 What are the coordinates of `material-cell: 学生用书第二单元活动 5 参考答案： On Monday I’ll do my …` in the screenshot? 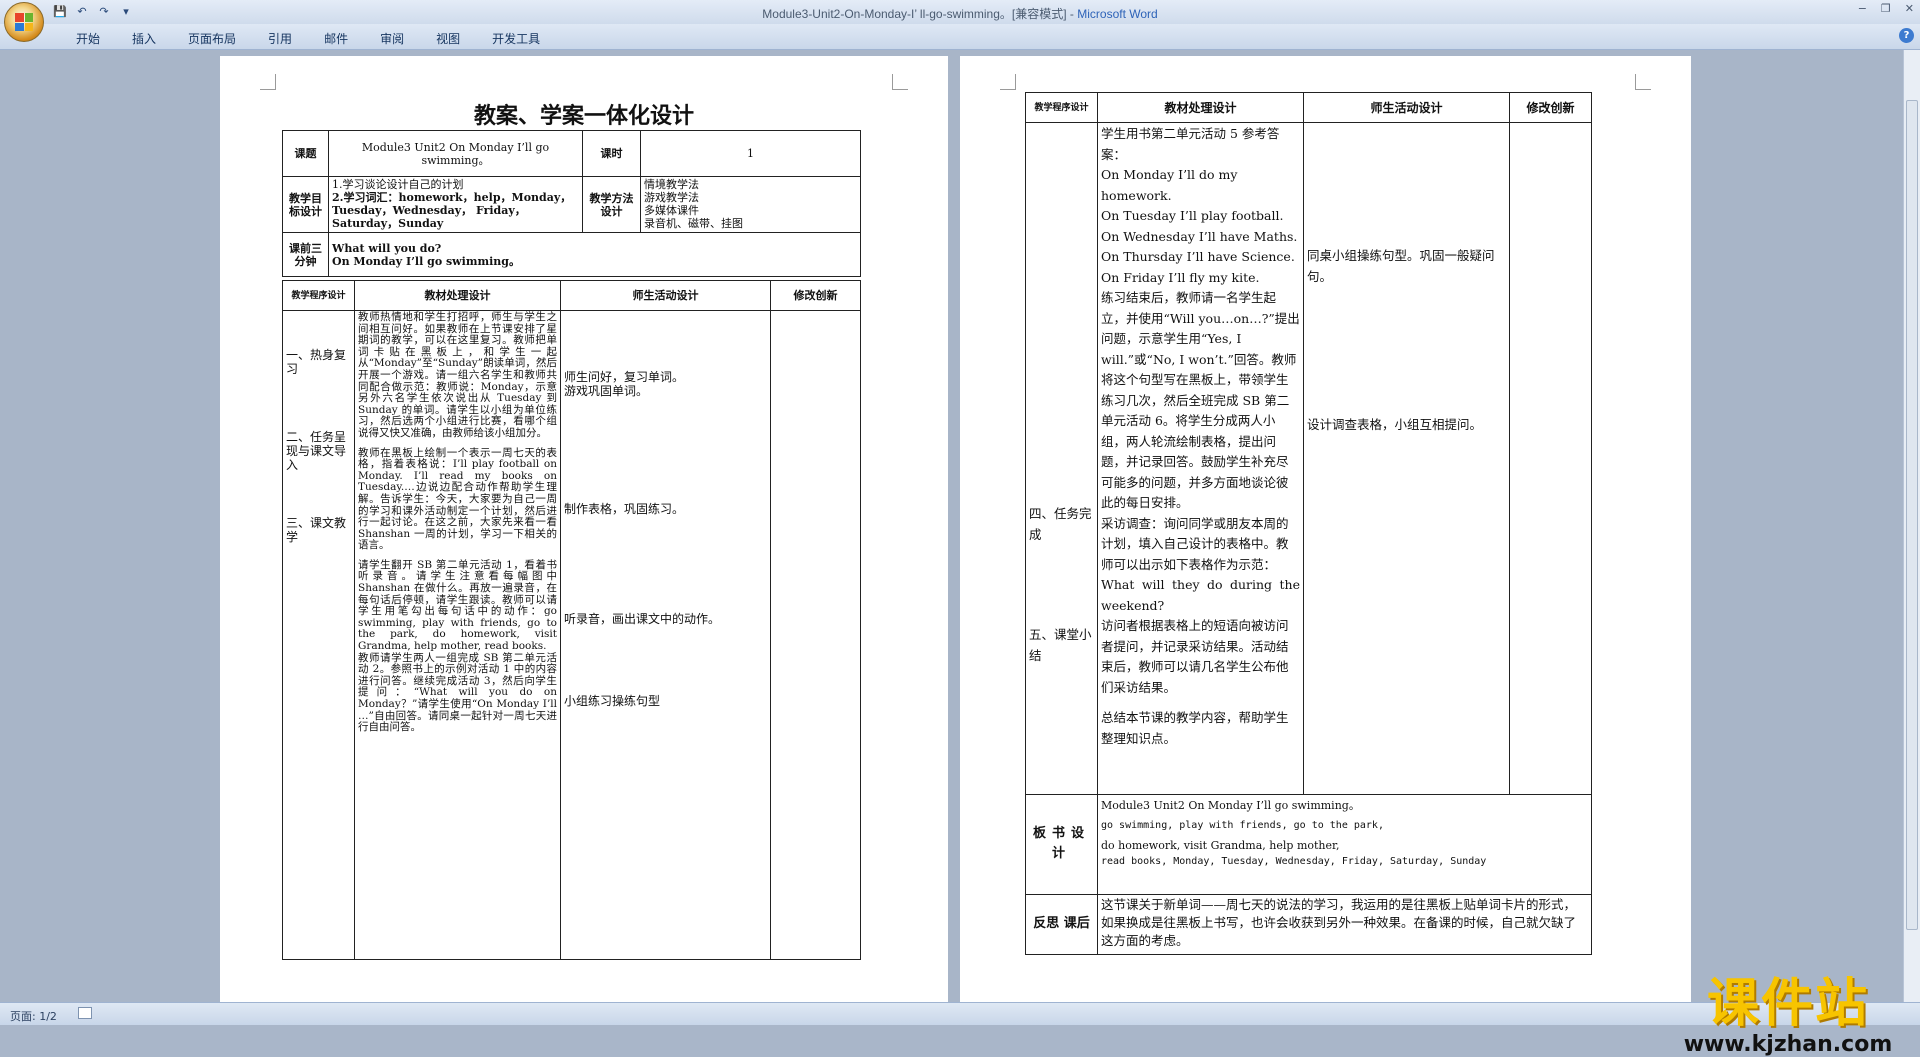 It's located at (1200, 458).